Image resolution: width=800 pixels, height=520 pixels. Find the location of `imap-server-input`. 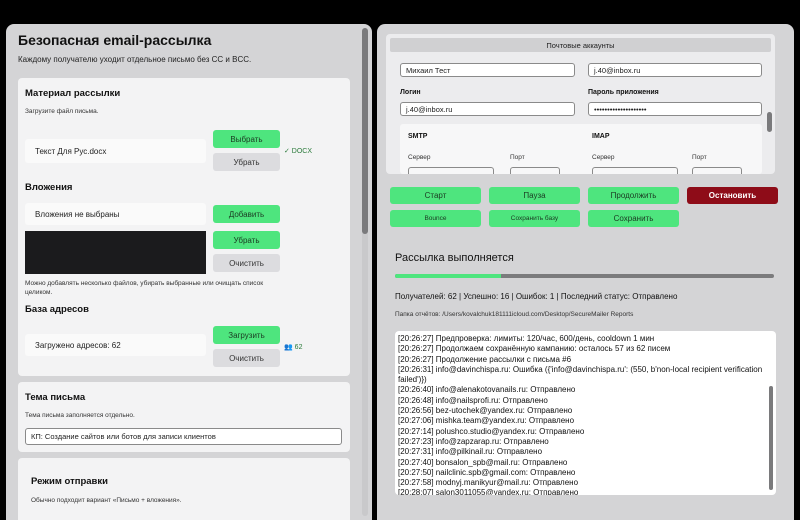

imap-server-input is located at coordinates (635, 170).